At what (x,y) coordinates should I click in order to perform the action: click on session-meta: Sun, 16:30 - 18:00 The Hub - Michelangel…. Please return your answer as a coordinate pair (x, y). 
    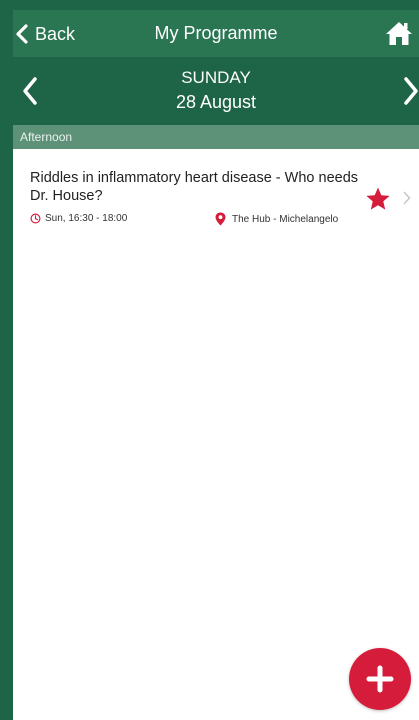
    Looking at the image, I should click on (195, 219).